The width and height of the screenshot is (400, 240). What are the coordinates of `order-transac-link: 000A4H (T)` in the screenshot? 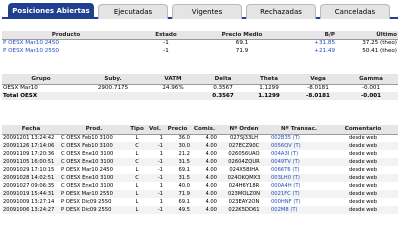 It's located at (299, 186).